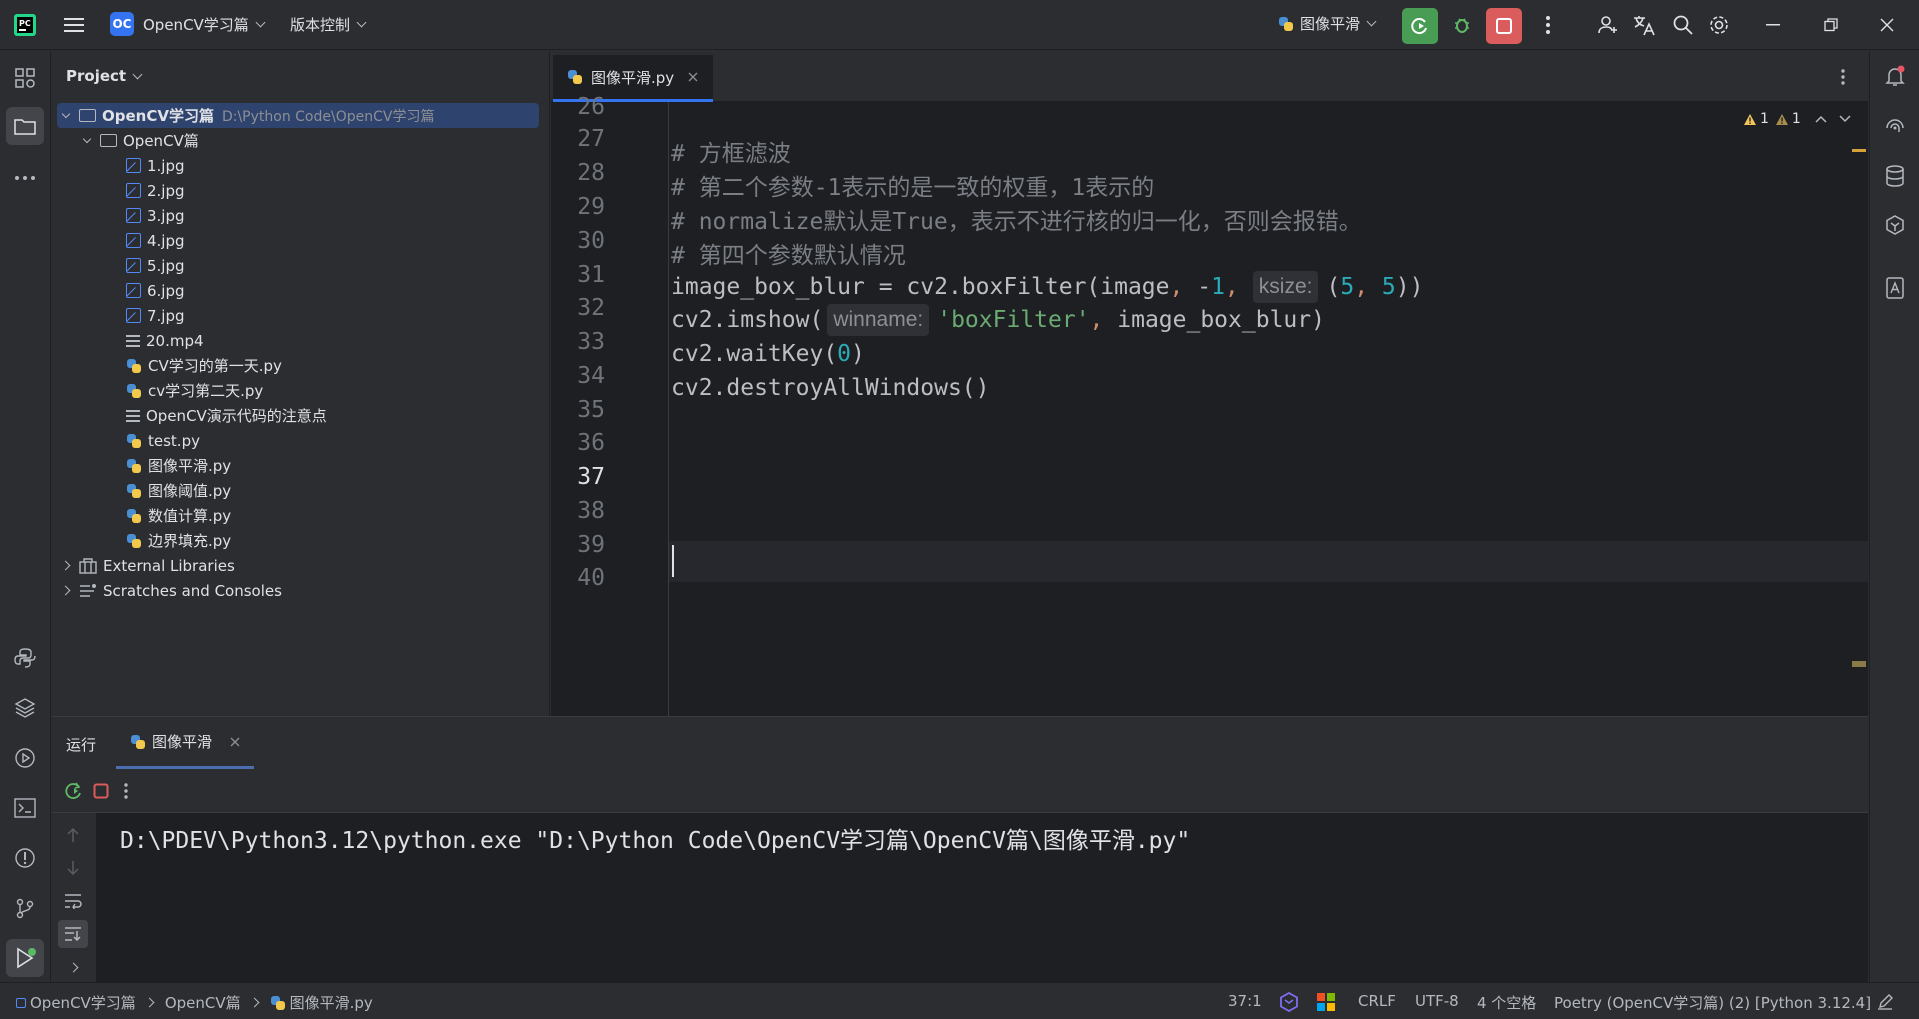 This screenshot has height=1019, width=1919. Describe the element at coordinates (1326, 1002) in the screenshot. I see `windows-icon` at that location.